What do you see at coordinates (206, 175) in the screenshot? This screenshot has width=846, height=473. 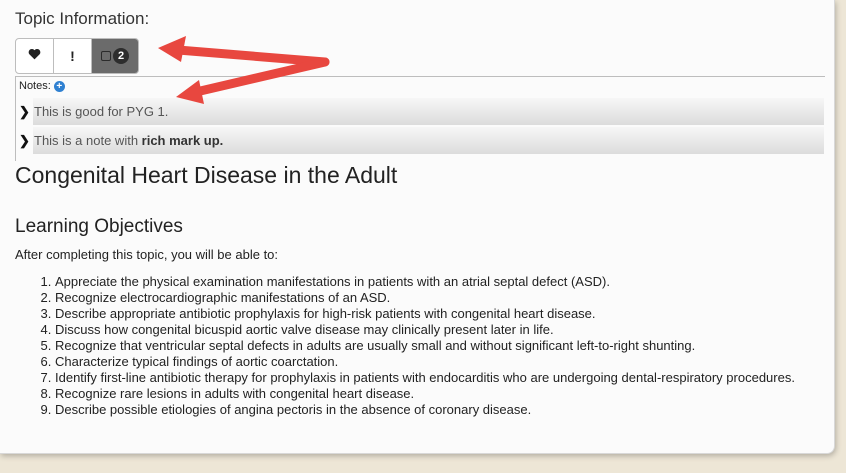 I see `topic-title: Congenital Heart Disease in the Adult` at bounding box center [206, 175].